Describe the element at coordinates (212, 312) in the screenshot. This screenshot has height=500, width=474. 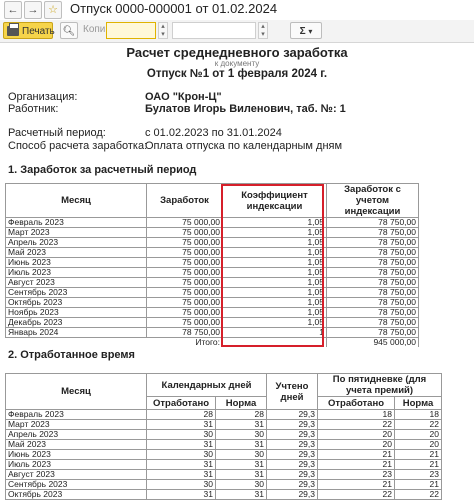
I see `table-row: Ноябрь 2023 75 000,00 1,05 78 750,00` at that location.